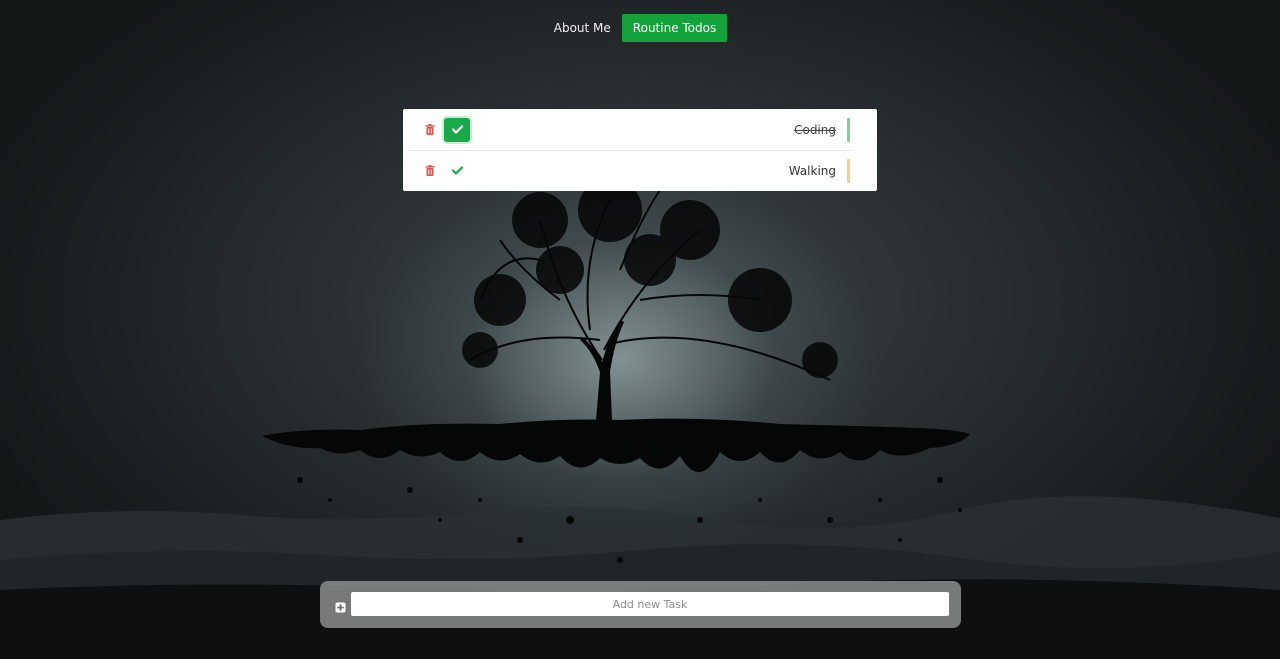 This screenshot has height=659, width=1280. Describe the element at coordinates (640, 170) in the screenshot. I see `todo-item: Walking` at that location.